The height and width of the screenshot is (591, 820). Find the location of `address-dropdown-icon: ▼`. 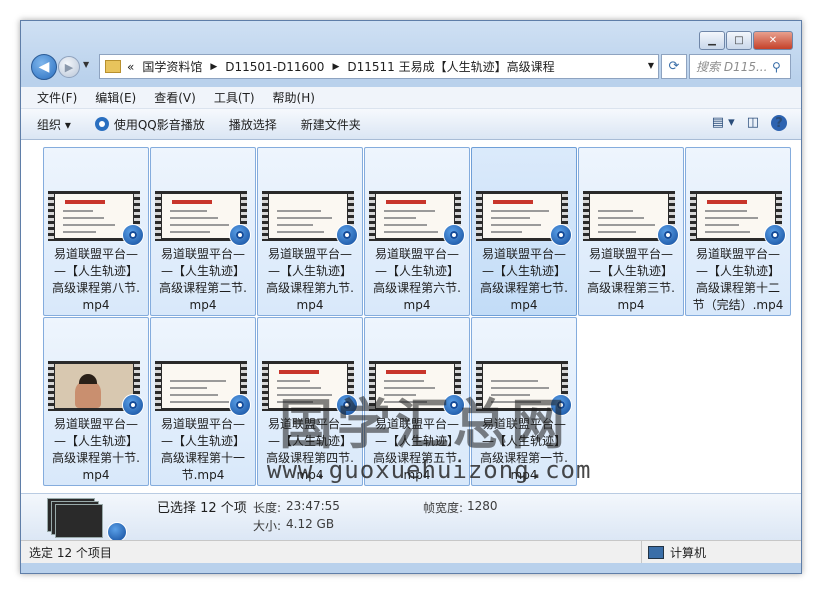

address-dropdown-icon: ▼ is located at coordinates (651, 65).